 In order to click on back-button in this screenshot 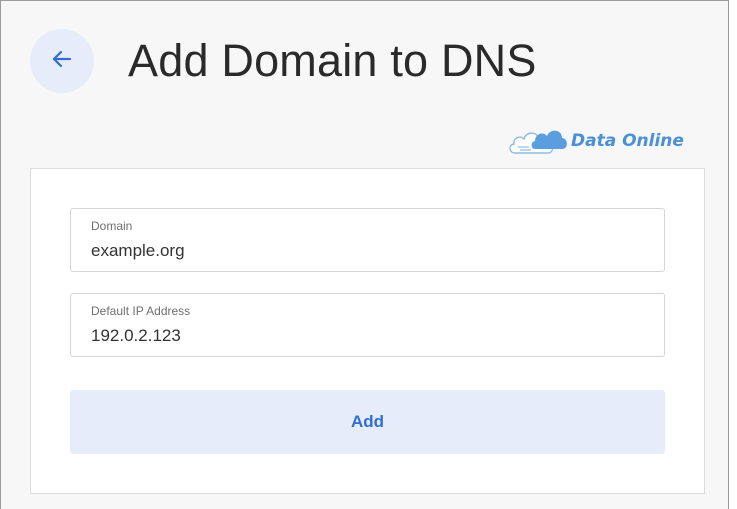, I will do `click(62, 61)`.